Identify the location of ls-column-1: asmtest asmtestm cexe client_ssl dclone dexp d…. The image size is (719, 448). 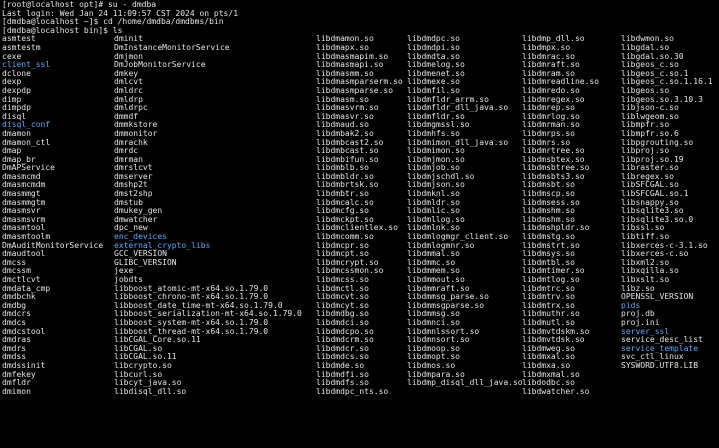
(52, 215).